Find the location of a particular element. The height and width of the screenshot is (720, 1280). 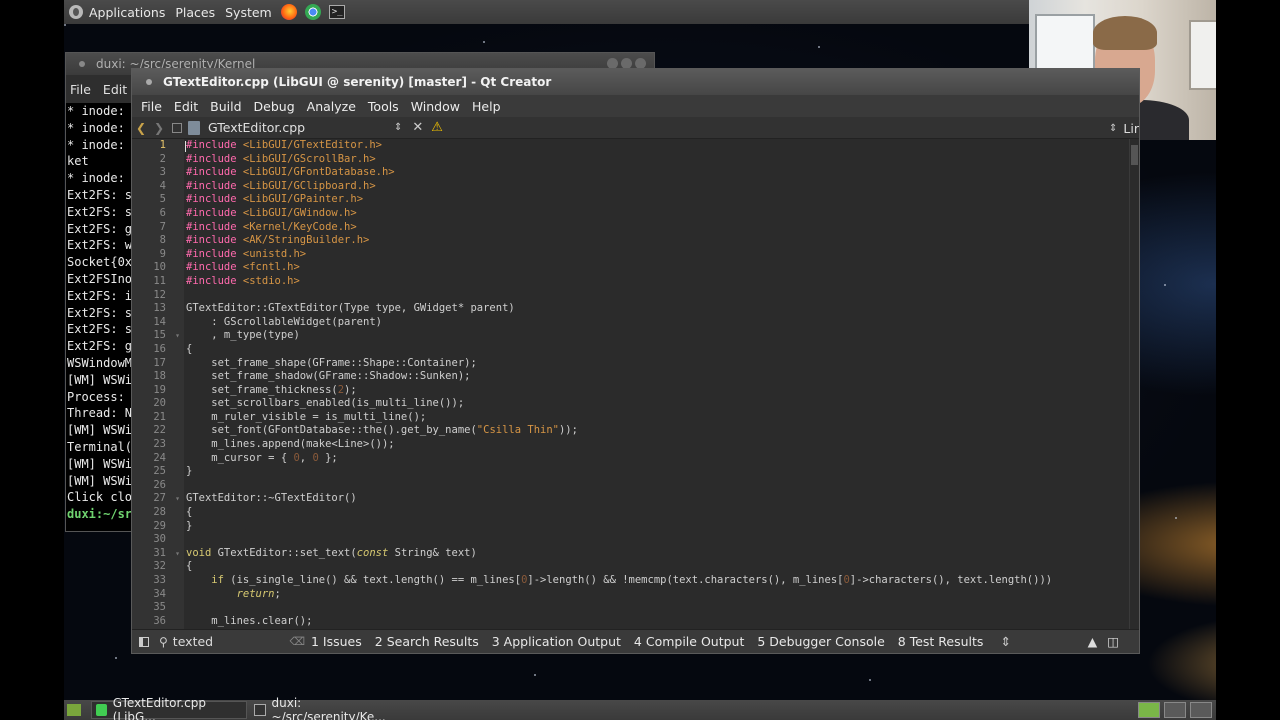

vertical-scrollbar is located at coordinates (1134, 384).